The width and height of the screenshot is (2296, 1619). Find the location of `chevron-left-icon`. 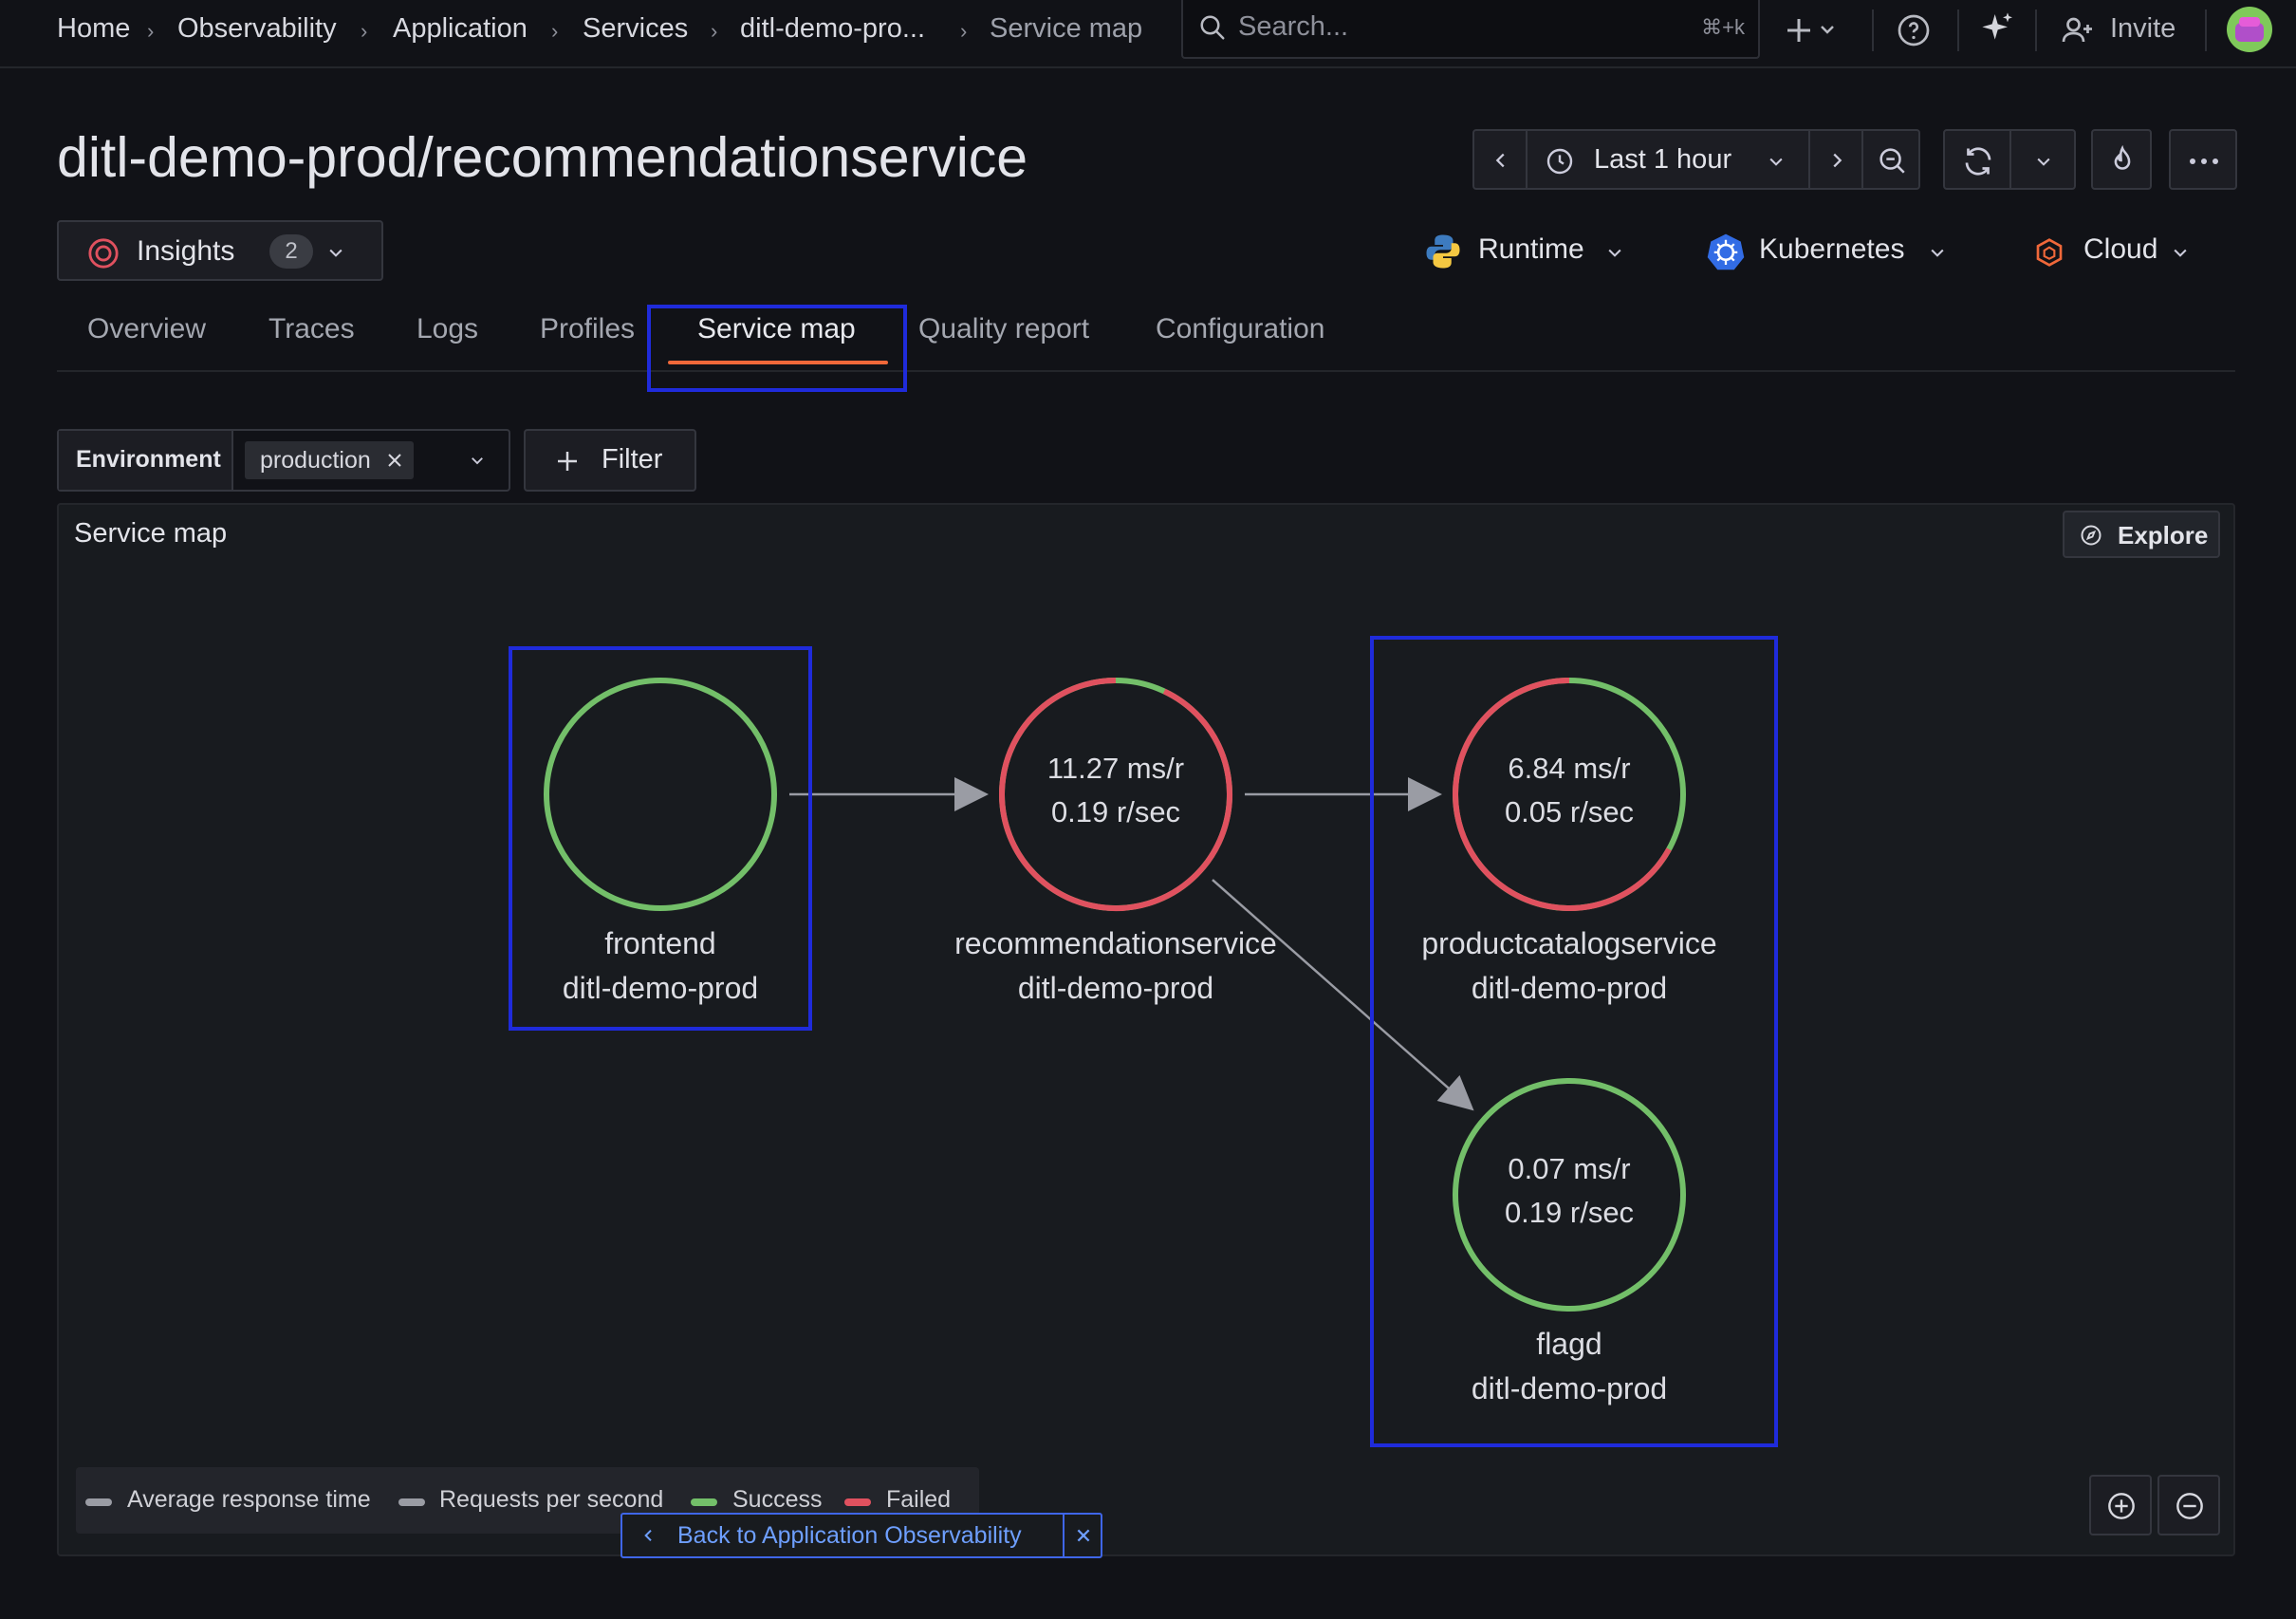

chevron-left-icon is located at coordinates (648, 1535).